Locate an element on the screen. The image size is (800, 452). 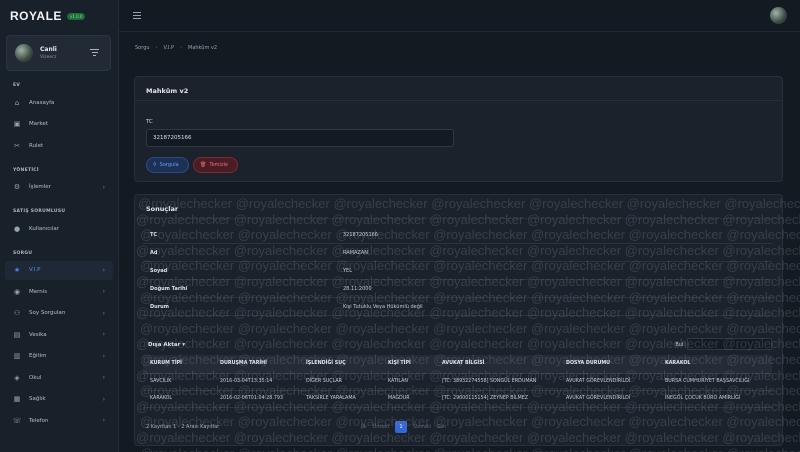
pager-first: İlk is located at coordinates (364, 427).